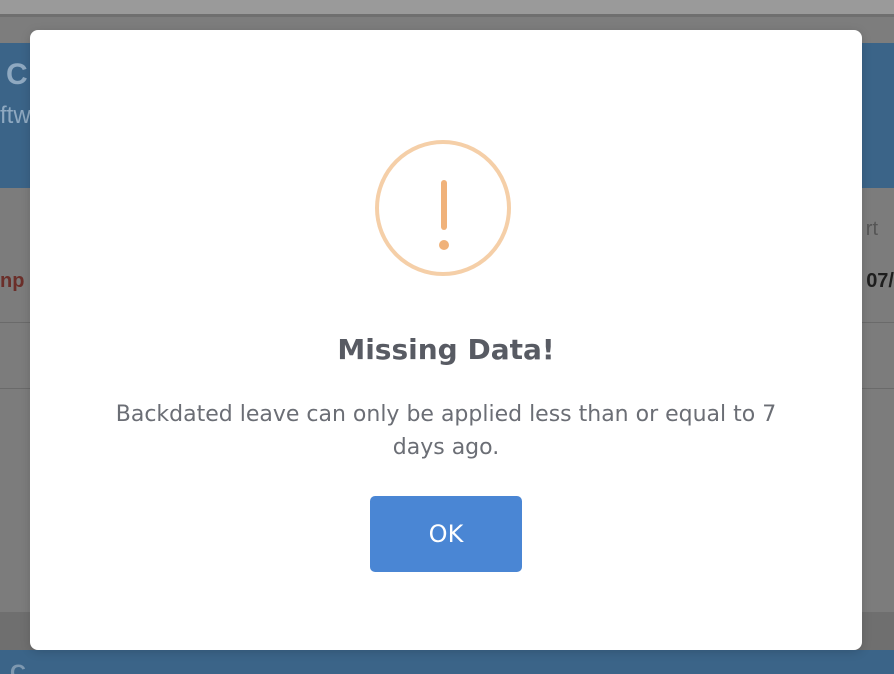 The height and width of the screenshot is (674, 894). What do you see at coordinates (446, 534) in the screenshot?
I see `ok-button: OK` at bounding box center [446, 534].